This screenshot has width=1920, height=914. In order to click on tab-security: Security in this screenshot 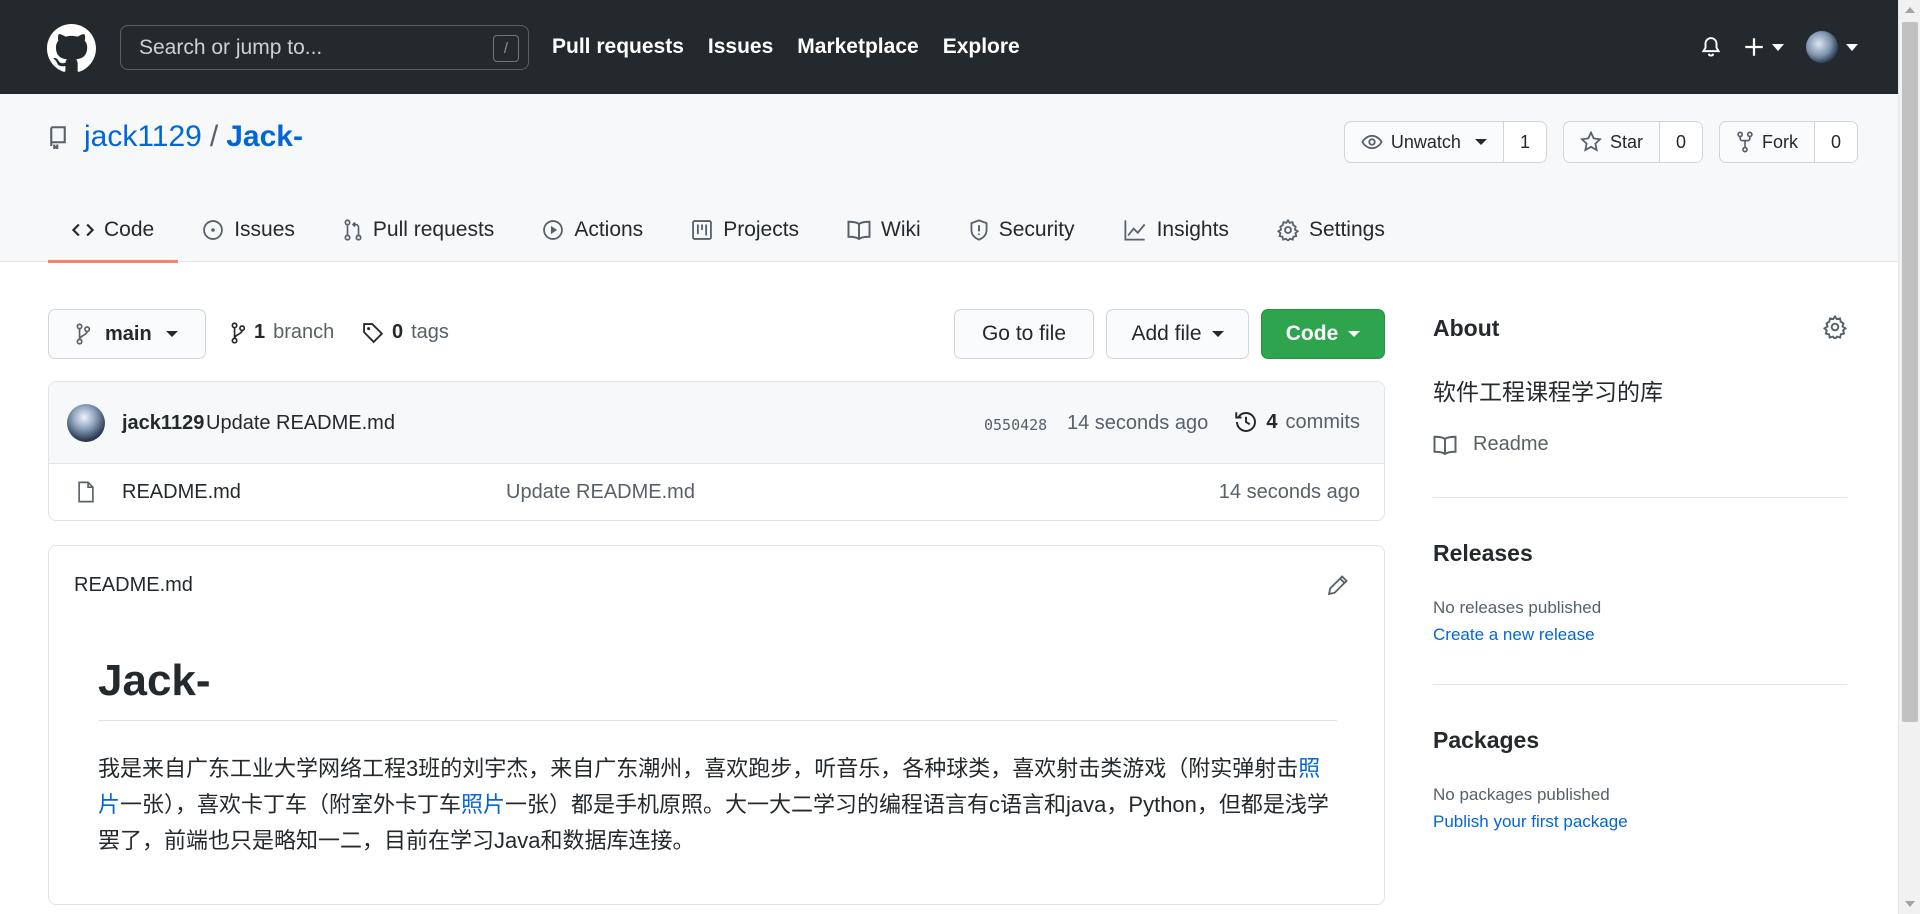, I will do `click(1022, 230)`.